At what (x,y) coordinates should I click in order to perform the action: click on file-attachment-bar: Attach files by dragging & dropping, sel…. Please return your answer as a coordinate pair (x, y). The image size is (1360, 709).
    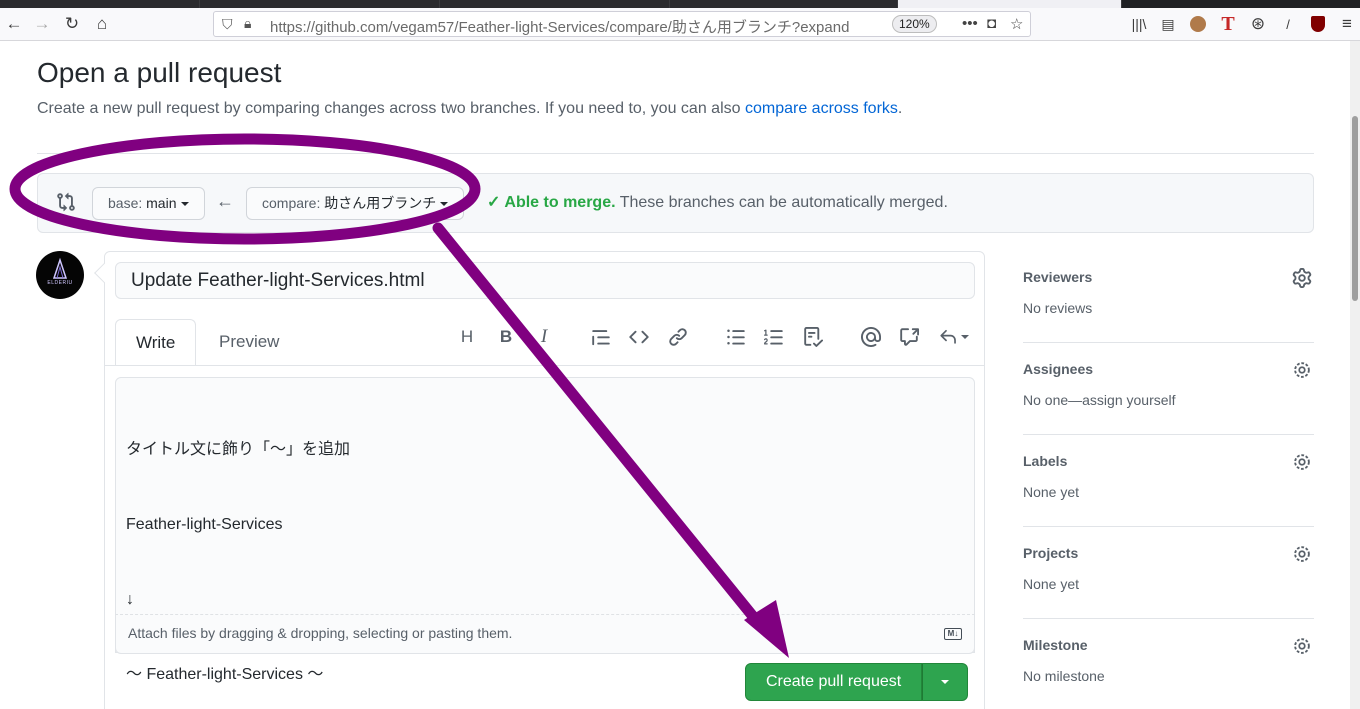
    Looking at the image, I should click on (545, 634).